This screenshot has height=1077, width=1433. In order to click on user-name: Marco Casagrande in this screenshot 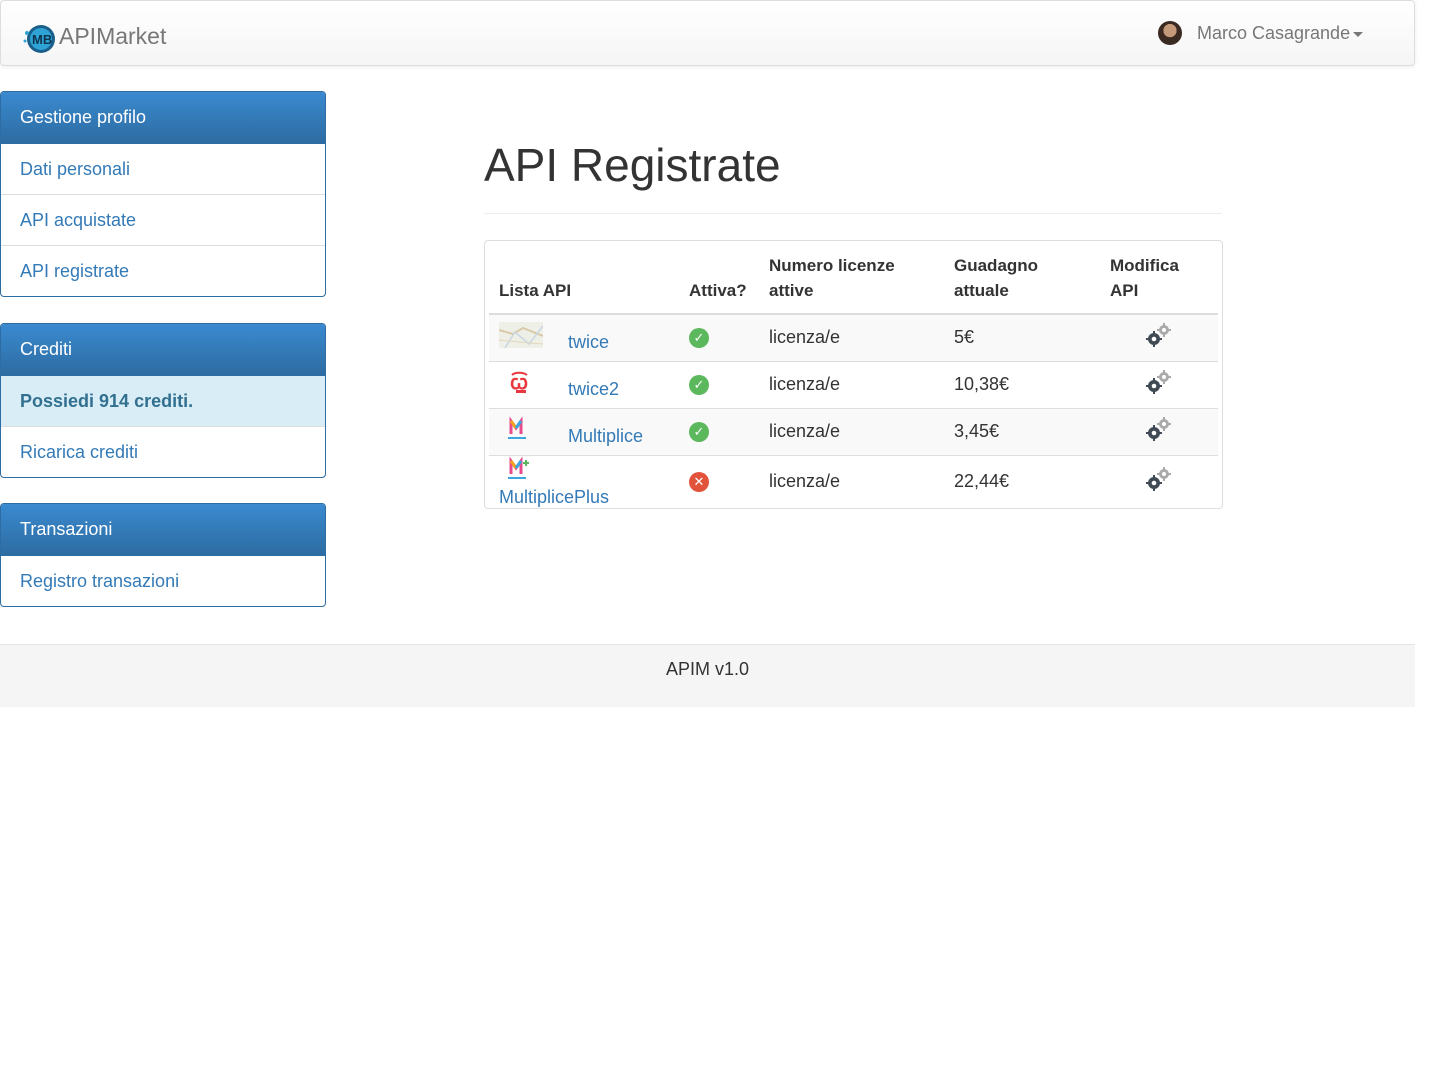, I will do `click(1274, 32)`.